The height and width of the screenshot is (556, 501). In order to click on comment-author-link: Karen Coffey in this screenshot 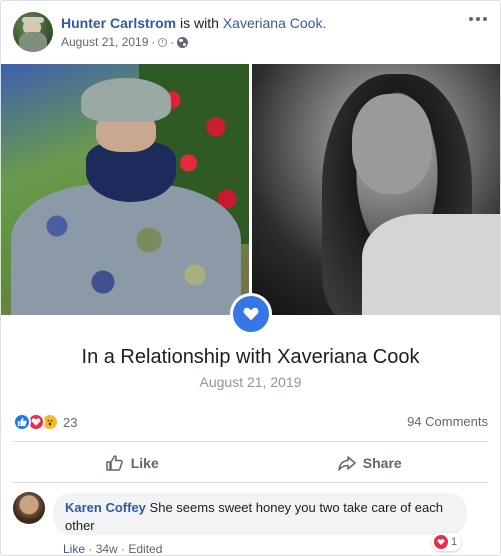, I will do `click(105, 507)`.